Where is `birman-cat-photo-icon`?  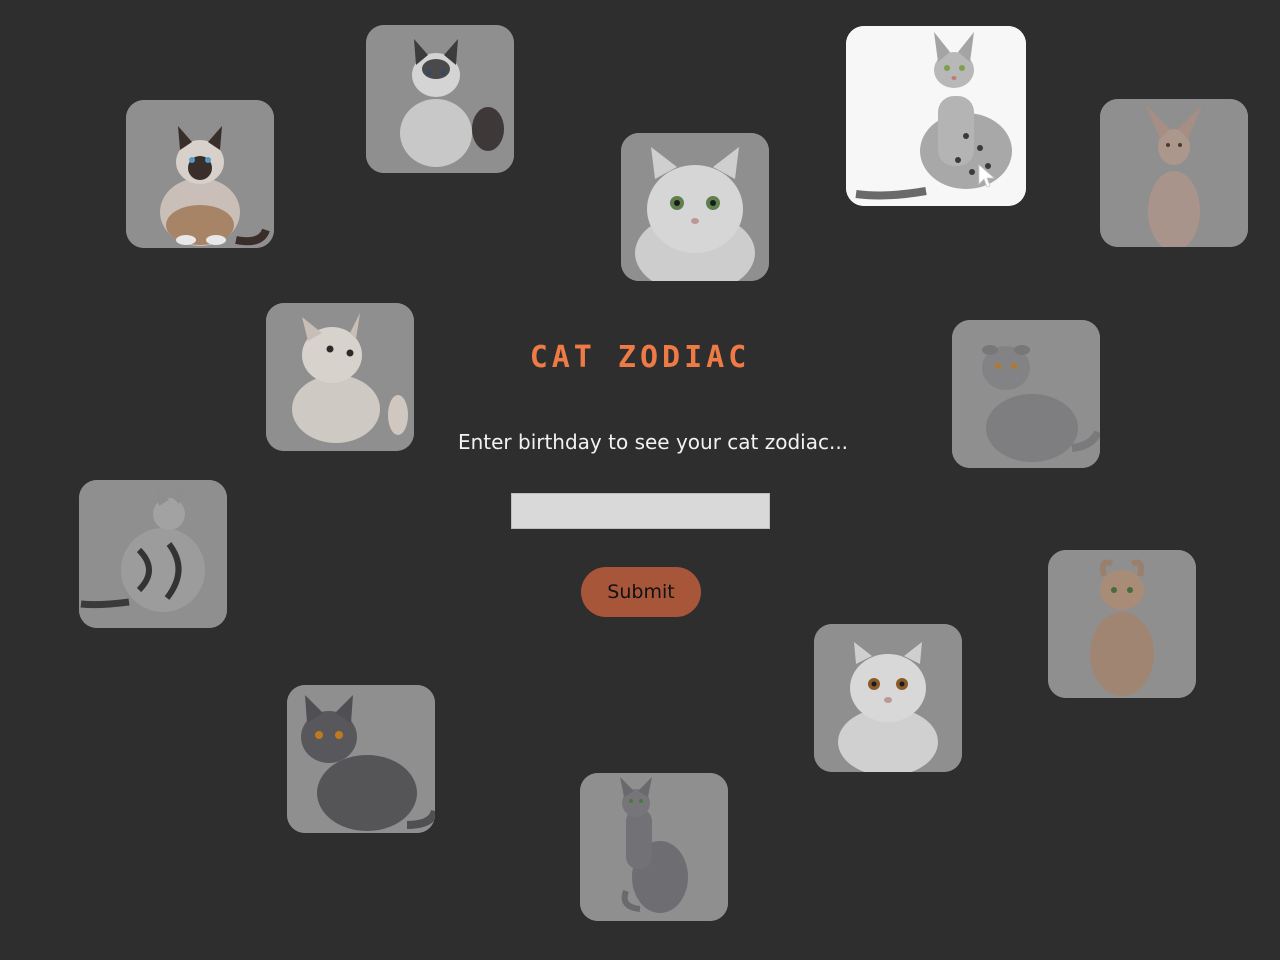
birman-cat-photo-icon is located at coordinates (200, 174).